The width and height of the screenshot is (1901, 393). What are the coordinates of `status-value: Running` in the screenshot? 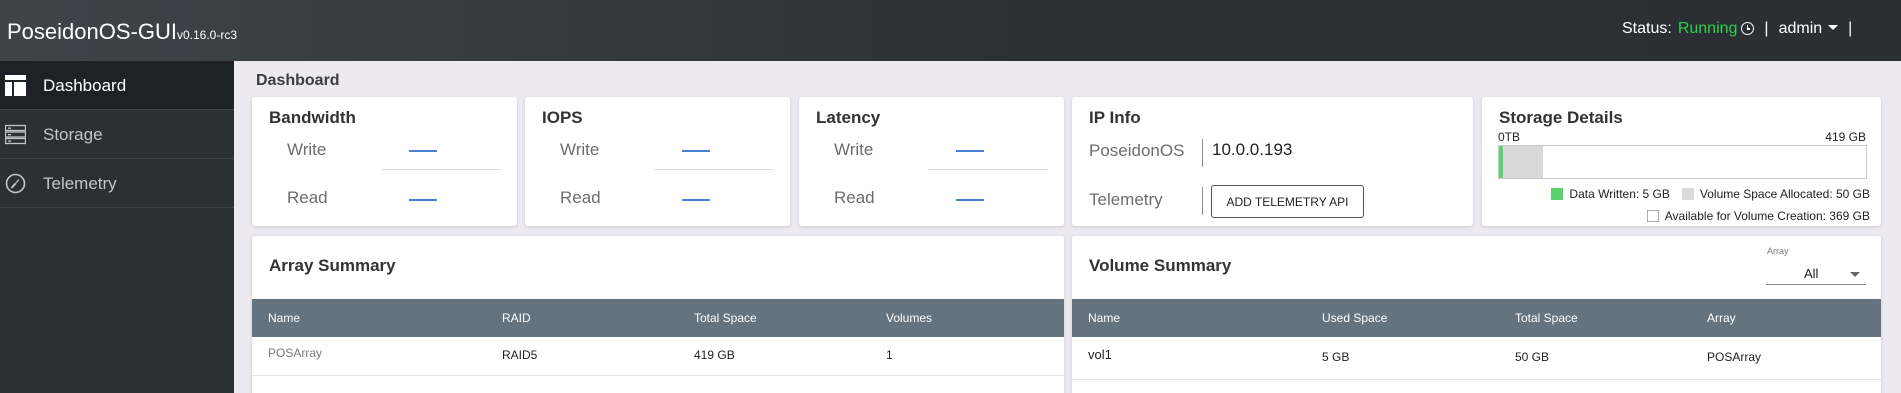 It's located at (1707, 28).